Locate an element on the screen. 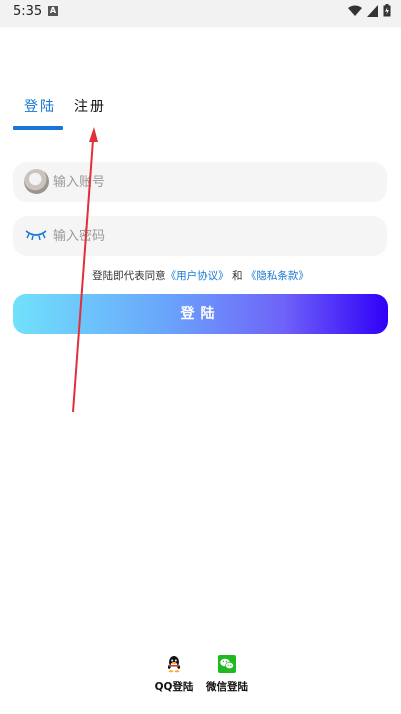 Image resolution: width=401 pixels, height=714 pixels. tab-login: 登陆 is located at coordinates (40, 106).